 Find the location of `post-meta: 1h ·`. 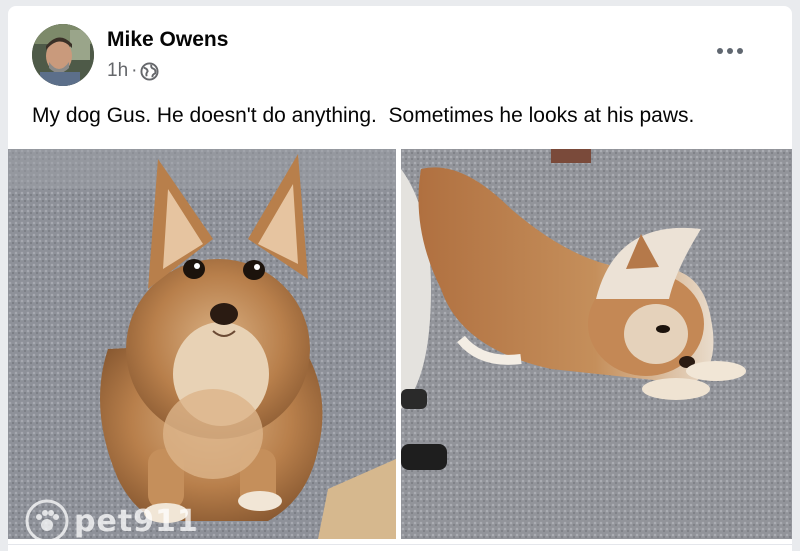

post-meta: 1h · is located at coordinates (133, 71).